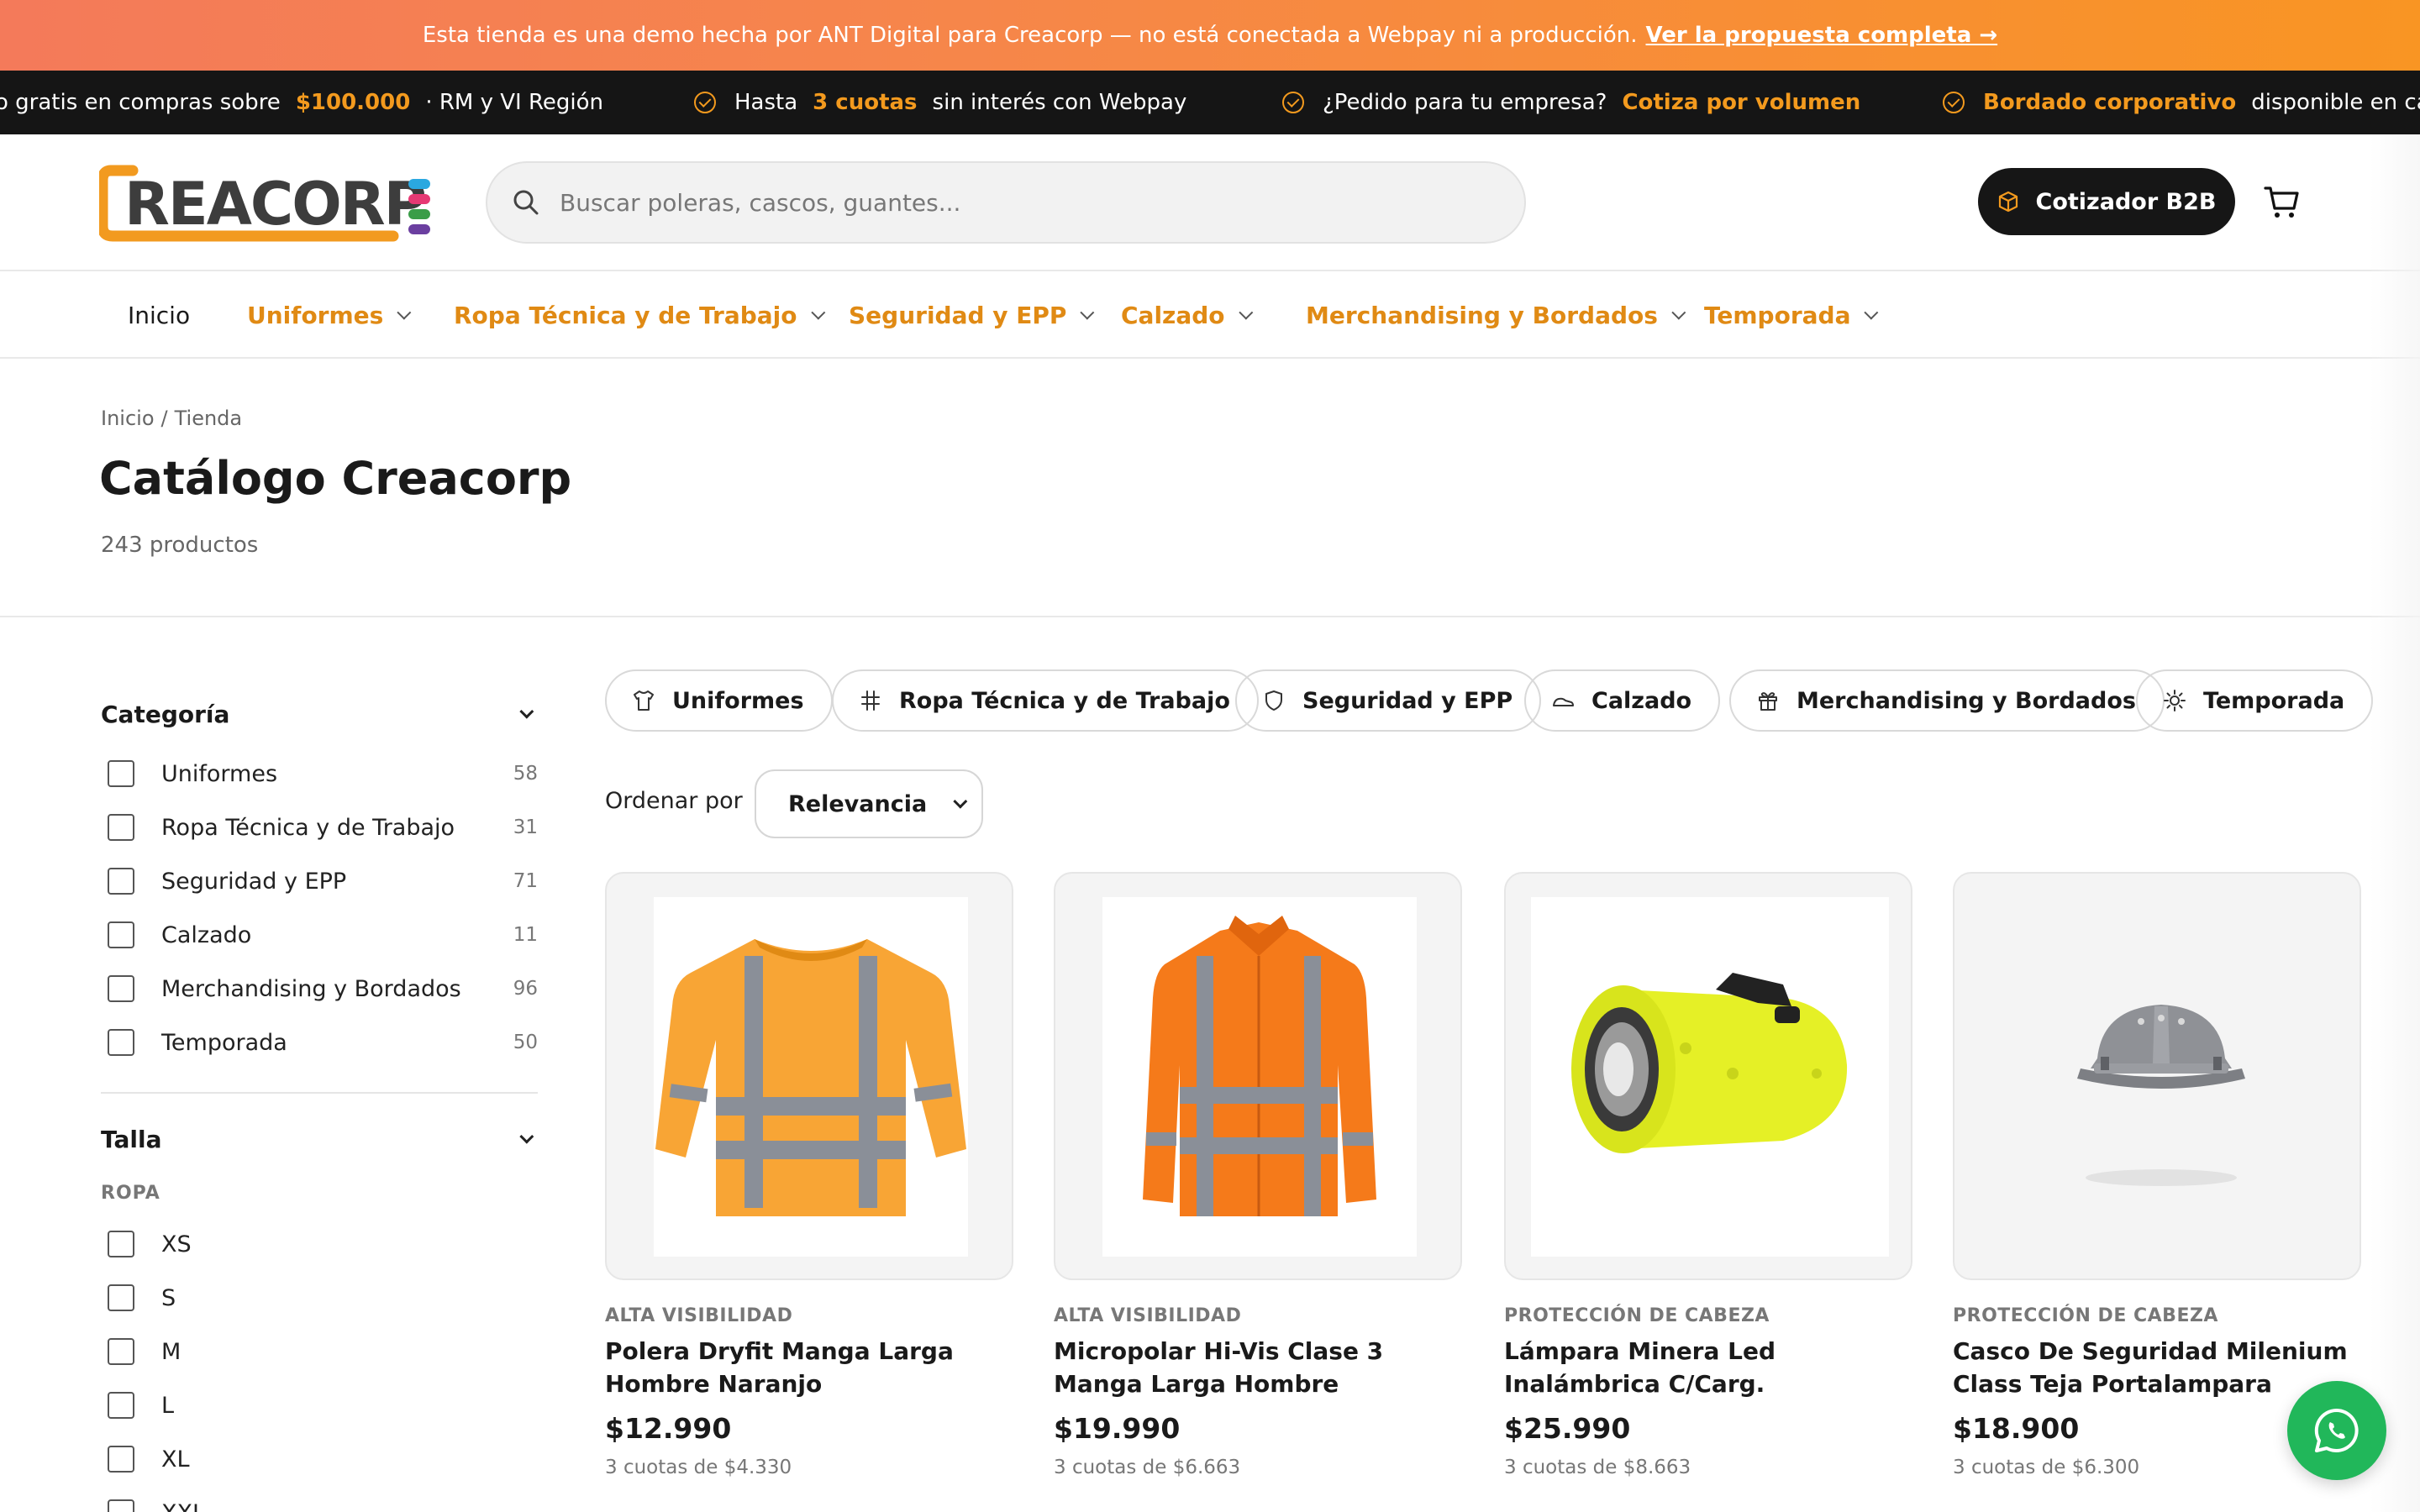  What do you see at coordinates (1210, 616) in the screenshot?
I see `section-divider` at bounding box center [1210, 616].